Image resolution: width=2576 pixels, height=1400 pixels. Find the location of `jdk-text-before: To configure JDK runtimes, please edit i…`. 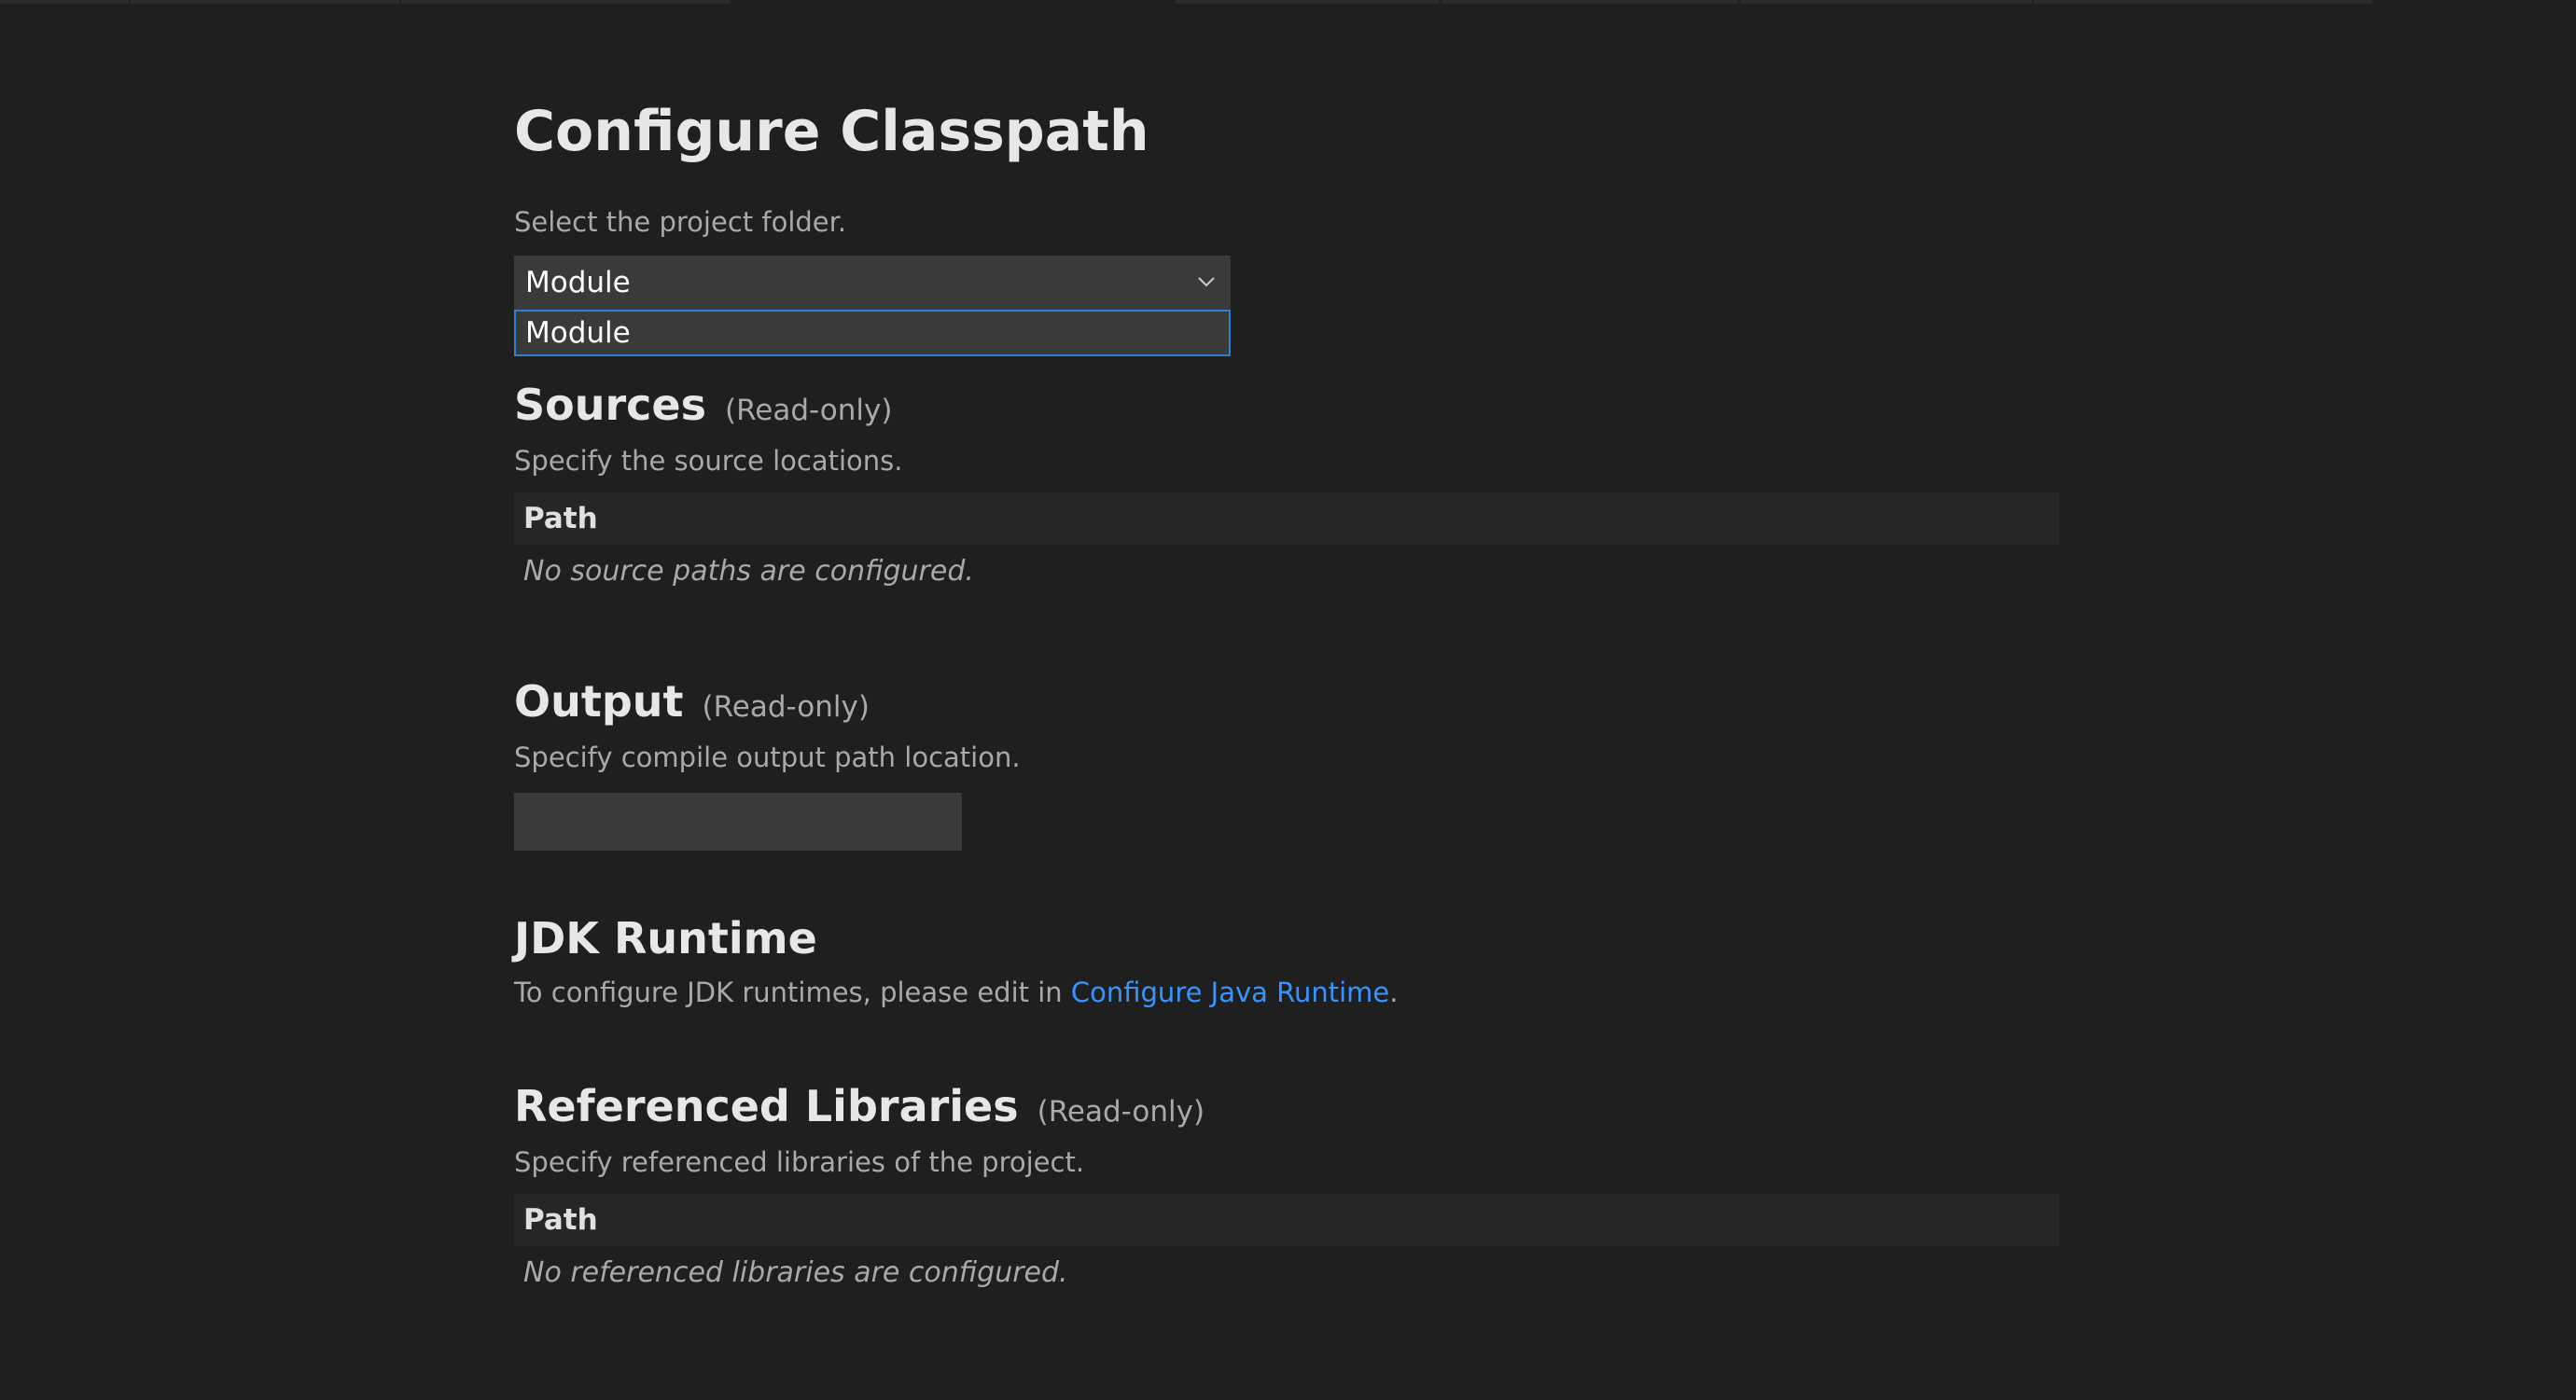

jdk-text-before: To configure JDK runtimes, please edit i… is located at coordinates (792, 992).